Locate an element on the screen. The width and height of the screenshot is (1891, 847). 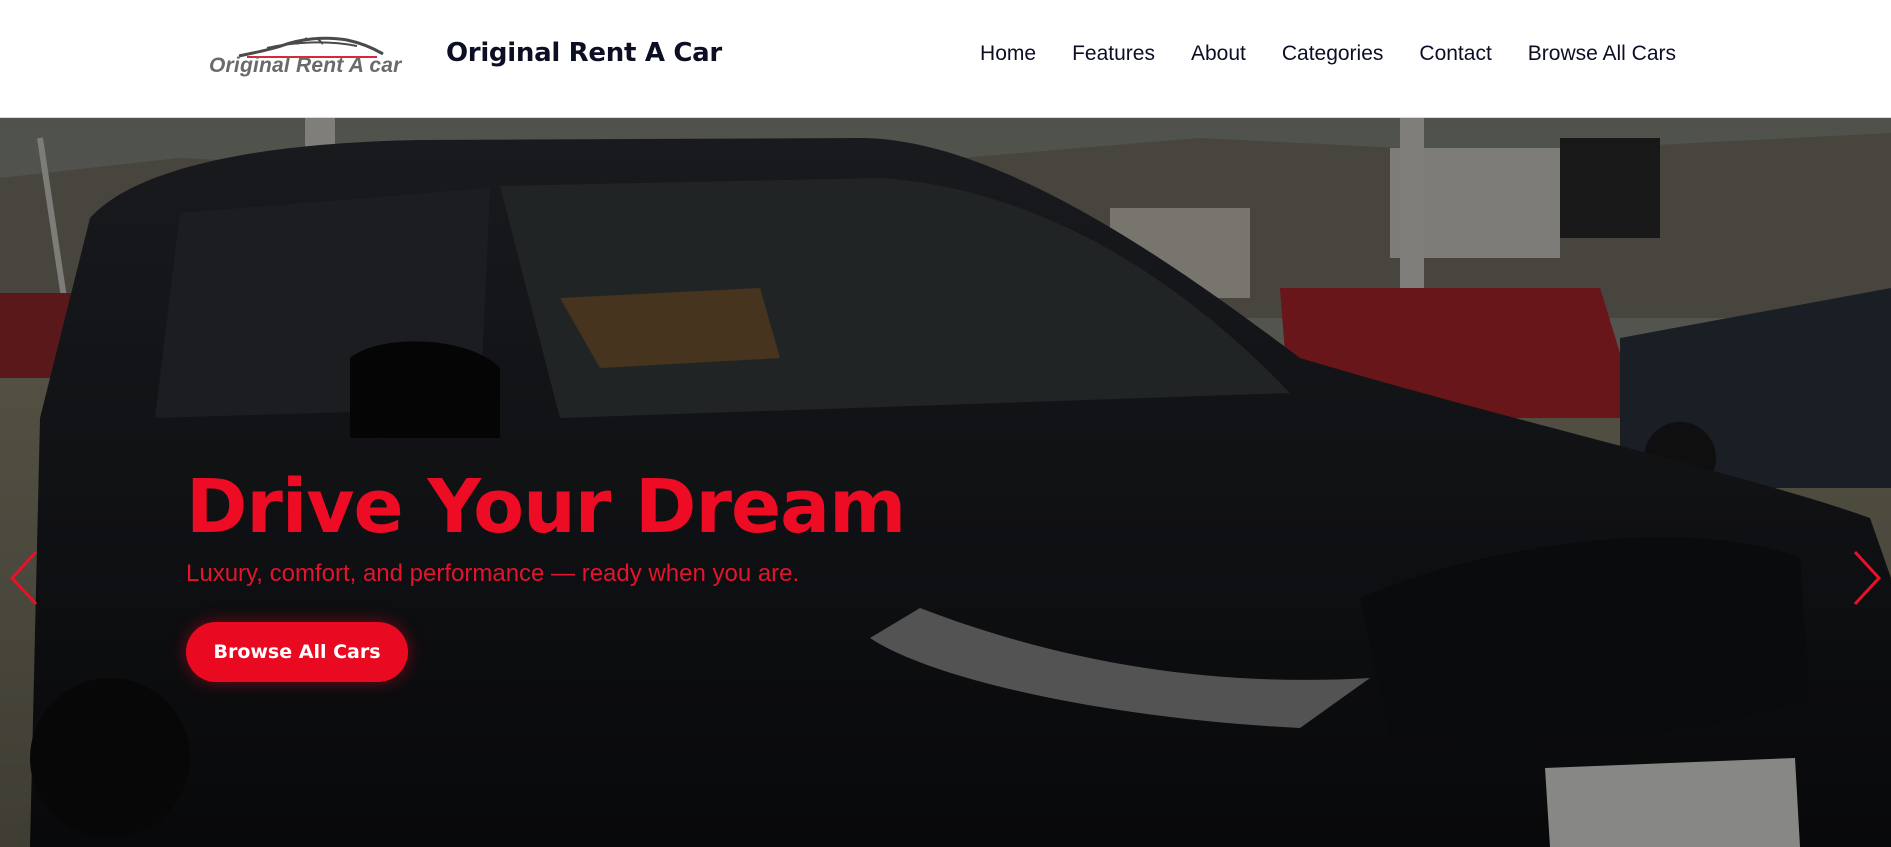
nav-browse-all-cars: Browse All Cars is located at coordinates (1602, 54).